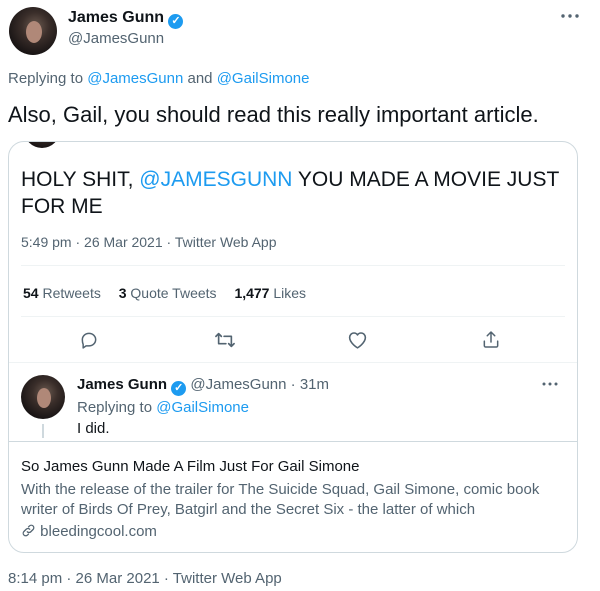 This screenshot has height=591, width=600. I want to click on retweets-stat: 54 Retweets, so click(62, 293).